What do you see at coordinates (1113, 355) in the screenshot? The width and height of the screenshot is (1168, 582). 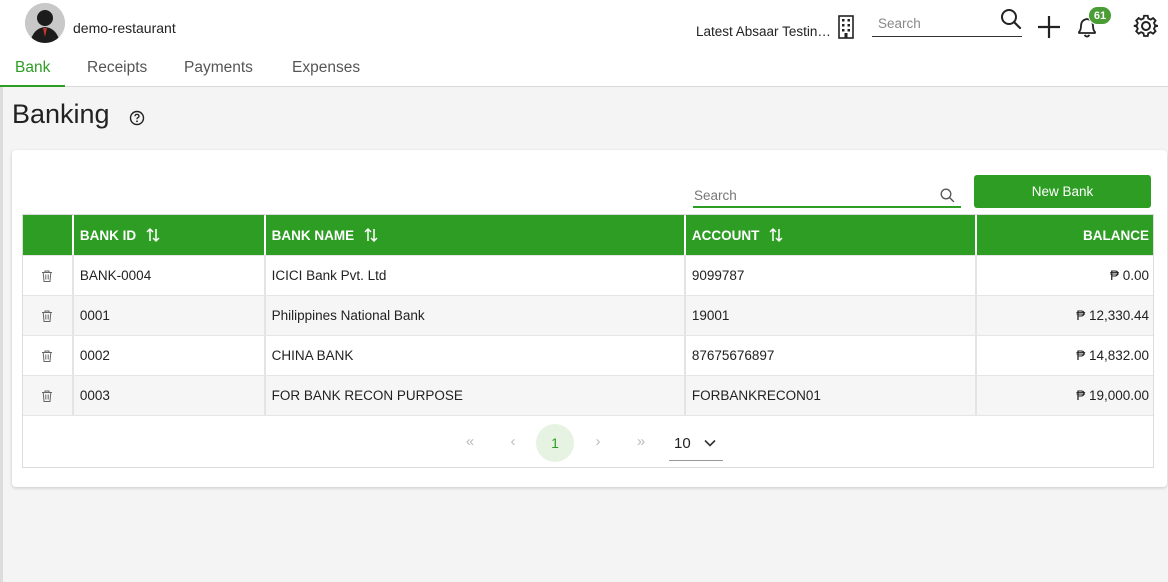 I see `cell-balance: ₱ 14,832.00` at bounding box center [1113, 355].